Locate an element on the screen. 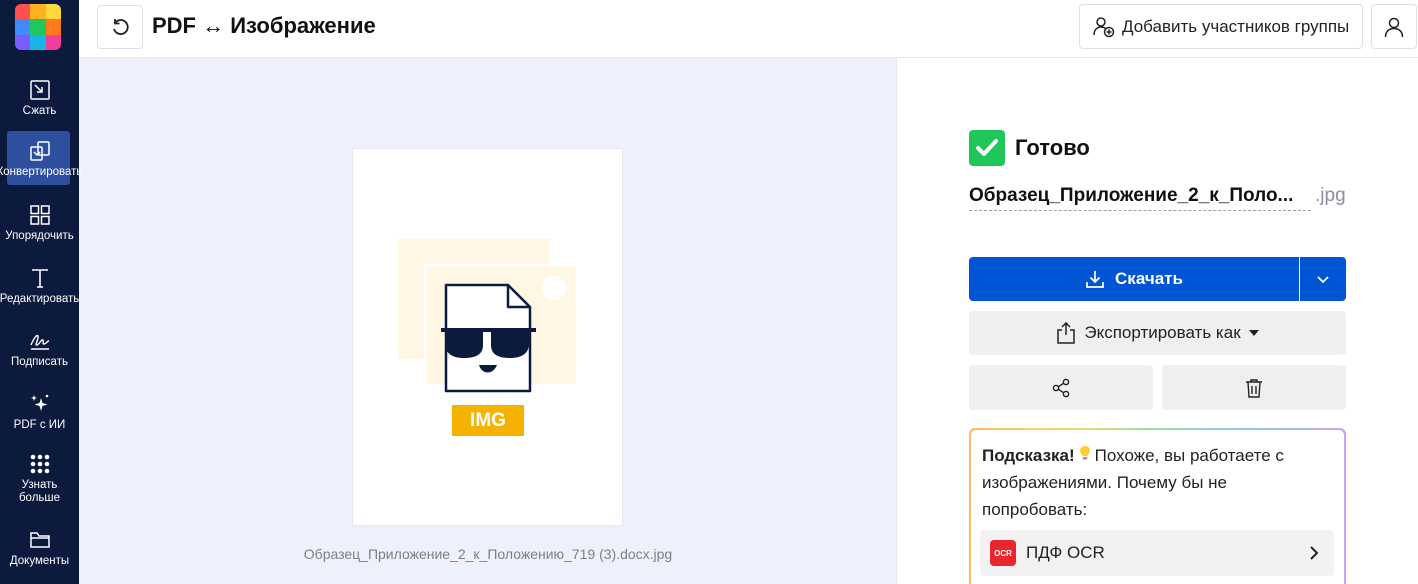  add-group-members-button: Добавить участников группы is located at coordinates (1221, 26).